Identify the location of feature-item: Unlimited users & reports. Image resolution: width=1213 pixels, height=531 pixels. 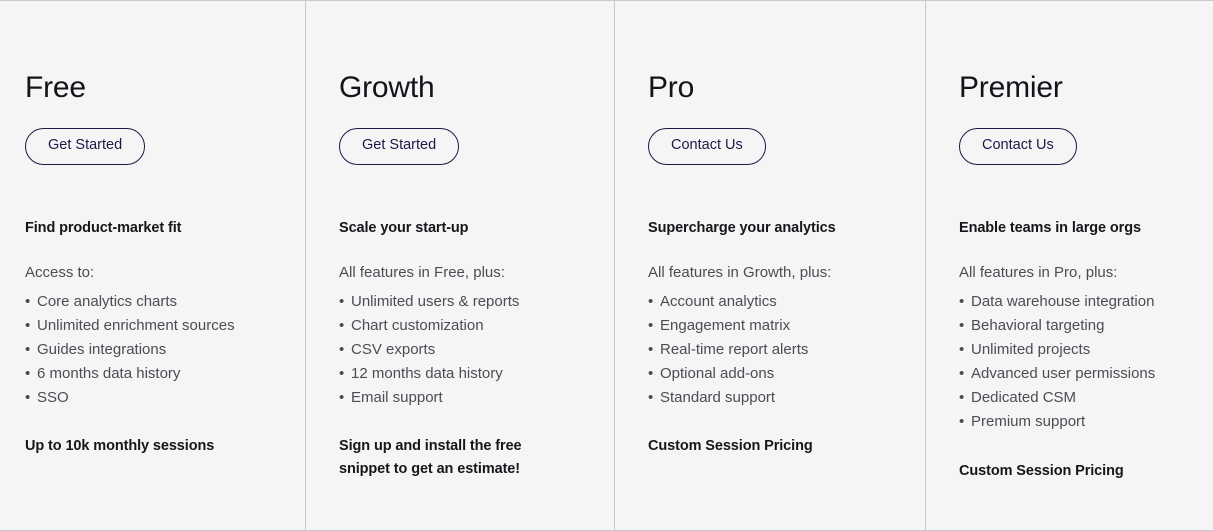
(465, 302).